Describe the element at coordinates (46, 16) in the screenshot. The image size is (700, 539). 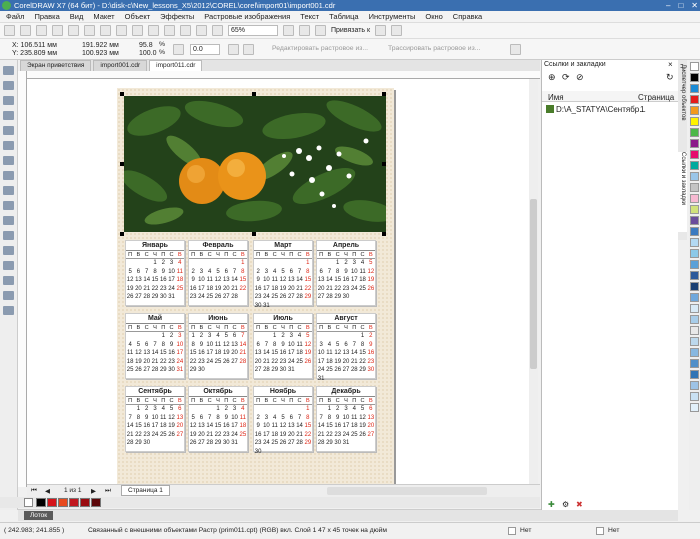
I see `menu-item-1: Правка` at that location.